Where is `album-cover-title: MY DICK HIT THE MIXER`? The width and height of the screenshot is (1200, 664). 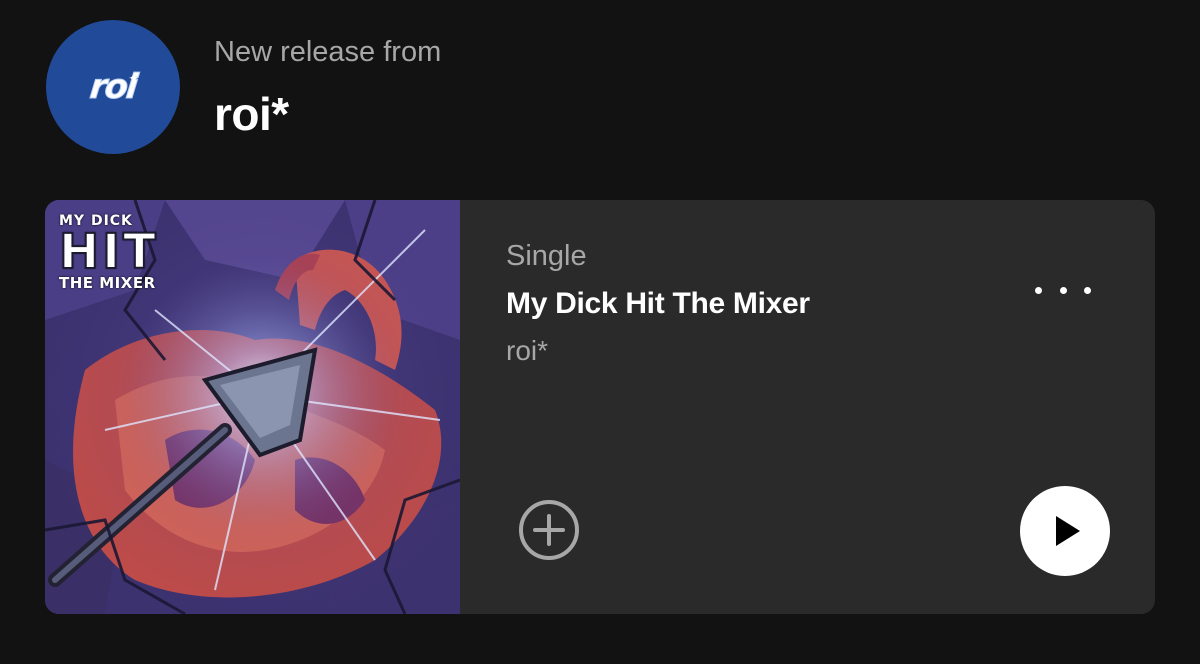 album-cover-title: MY DICK HIT THE MIXER is located at coordinates (124, 253).